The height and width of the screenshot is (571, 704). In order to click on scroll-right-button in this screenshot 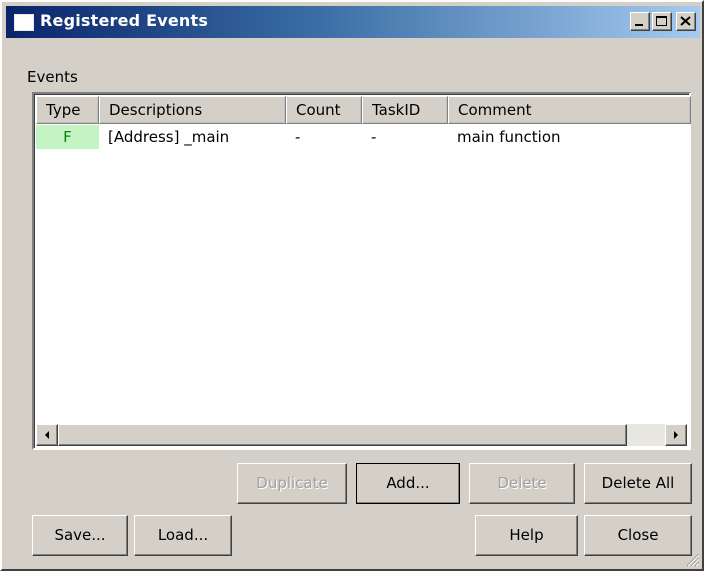, I will do `click(676, 435)`.